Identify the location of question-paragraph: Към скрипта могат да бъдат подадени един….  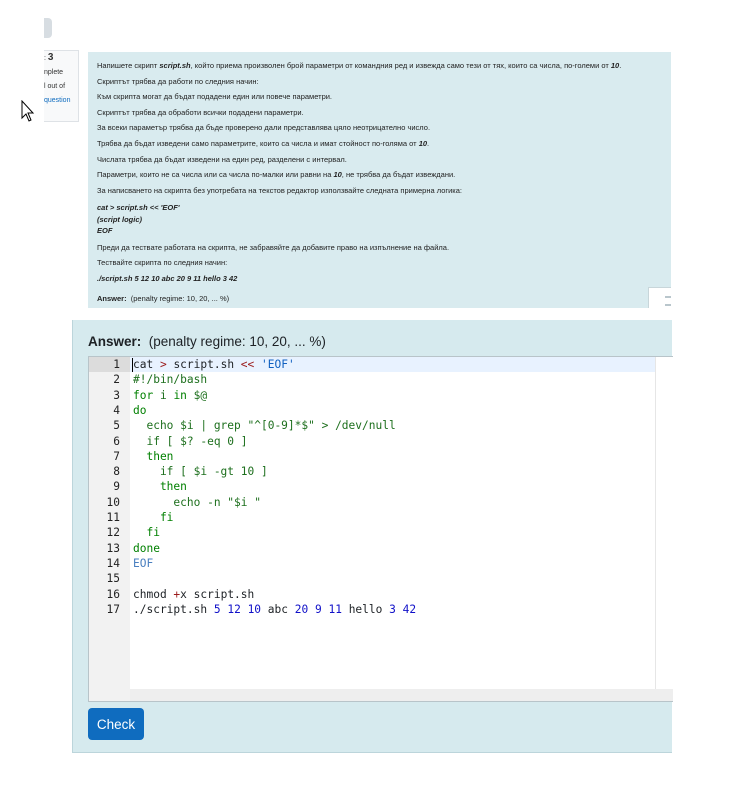
(215, 97).